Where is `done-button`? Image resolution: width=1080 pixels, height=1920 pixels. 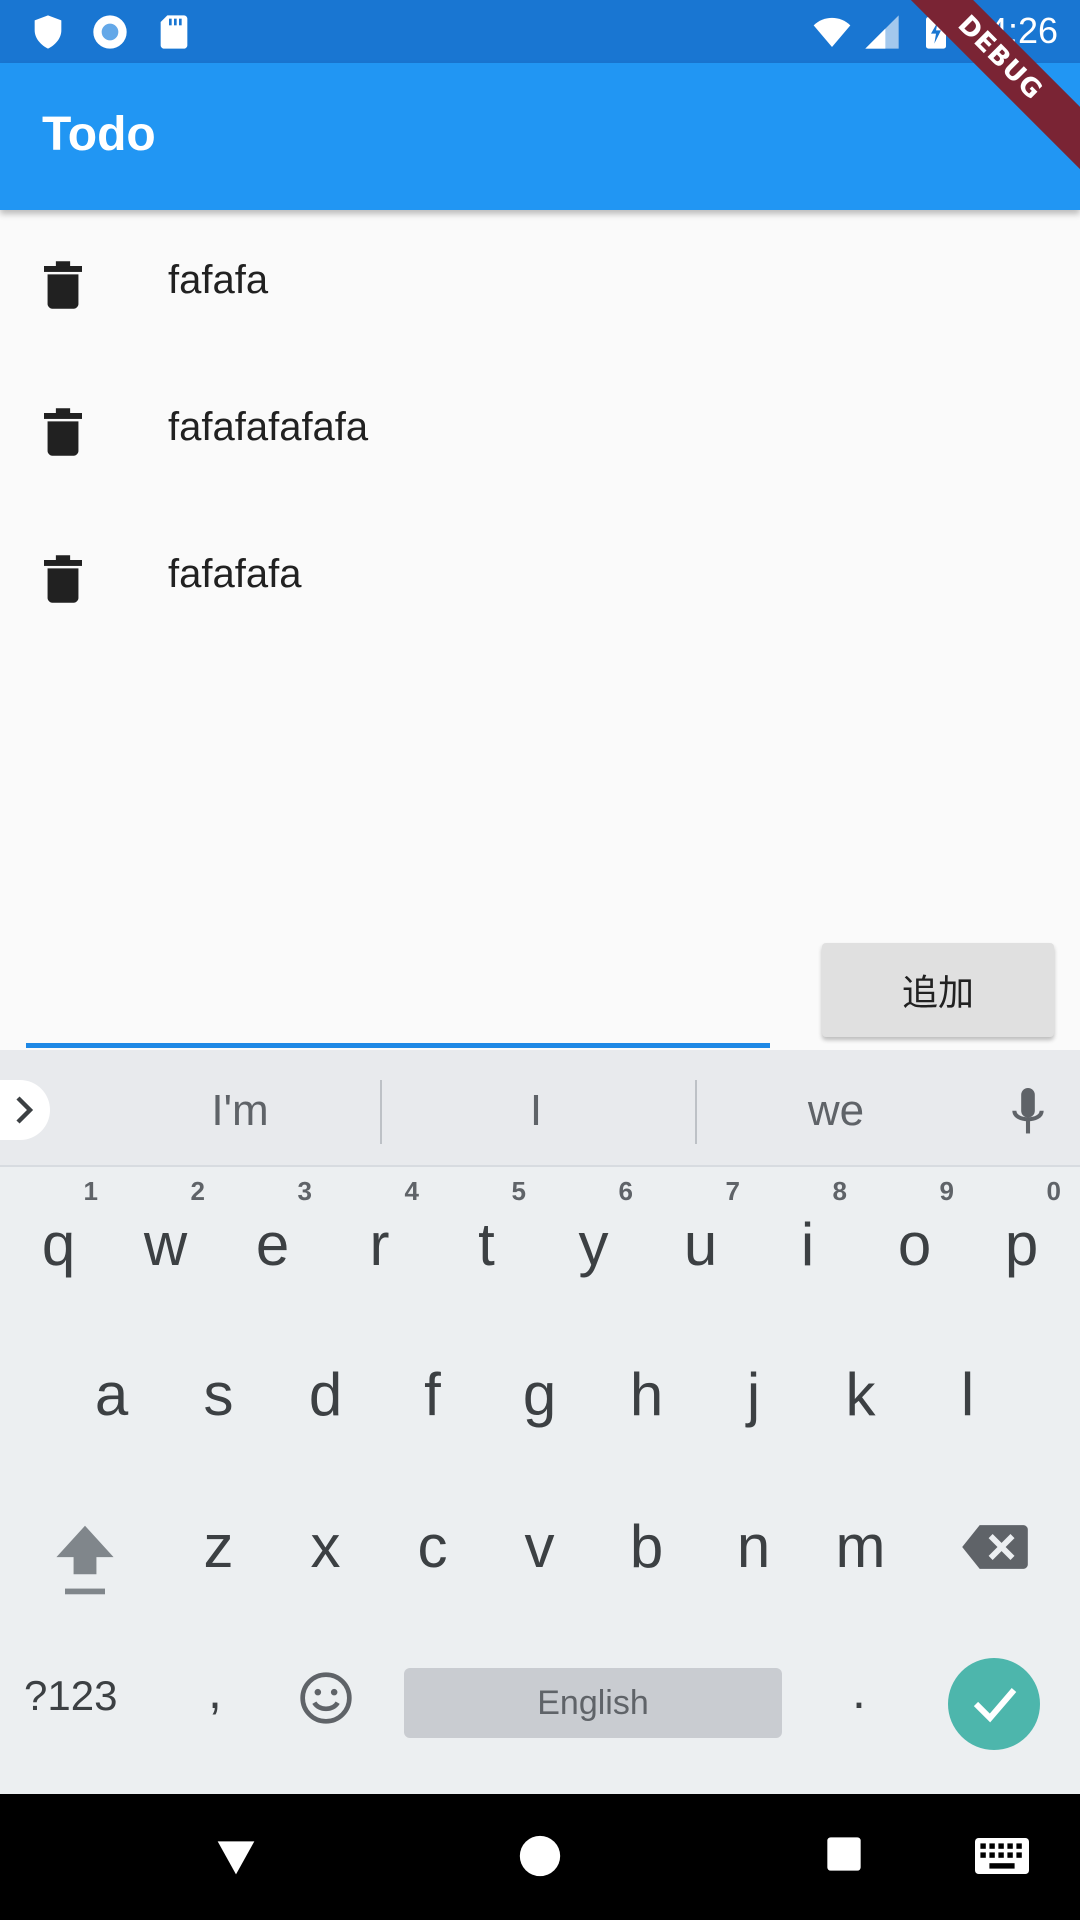
done-button is located at coordinates (994, 1704).